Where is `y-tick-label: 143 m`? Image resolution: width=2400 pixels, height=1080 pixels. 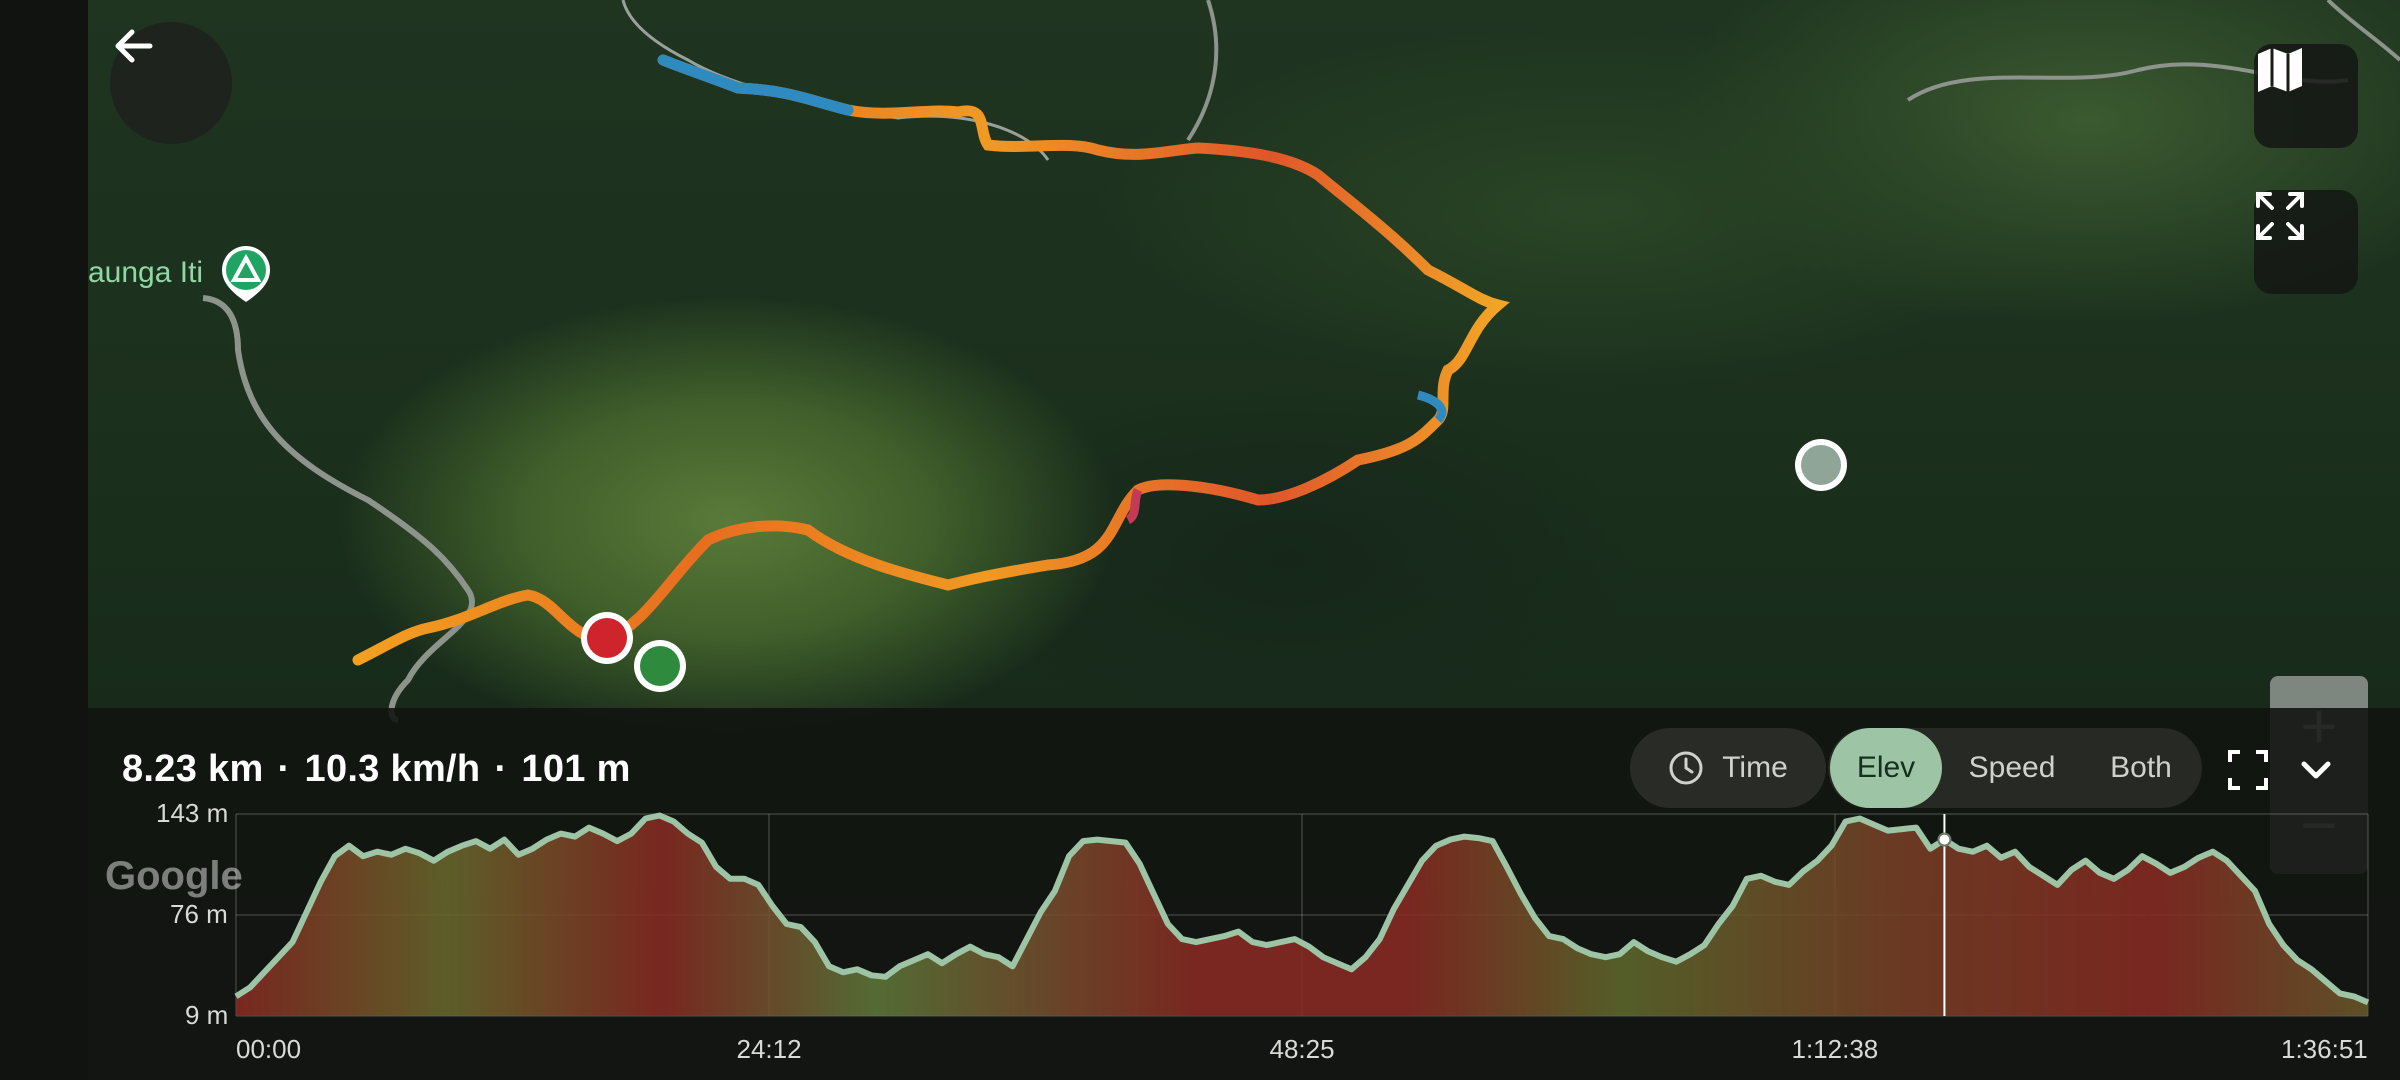 y-tick-label: 143 m is located at coordinates (192, 813).